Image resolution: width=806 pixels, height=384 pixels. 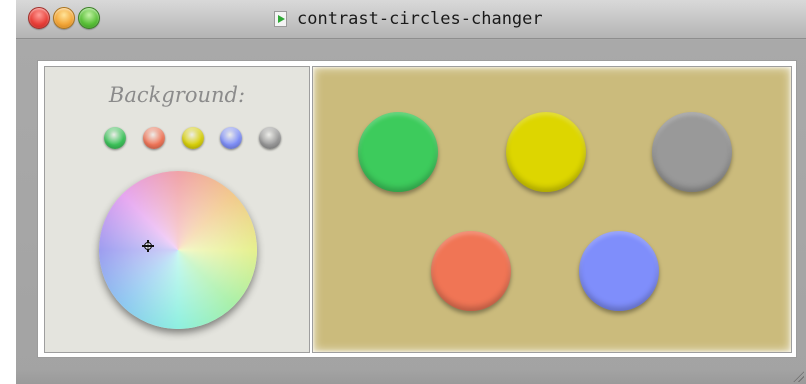 What do you see at coordinates (64, 18) in the screenshot?
I see `minimize-icon` at bounding box center [64, 18].